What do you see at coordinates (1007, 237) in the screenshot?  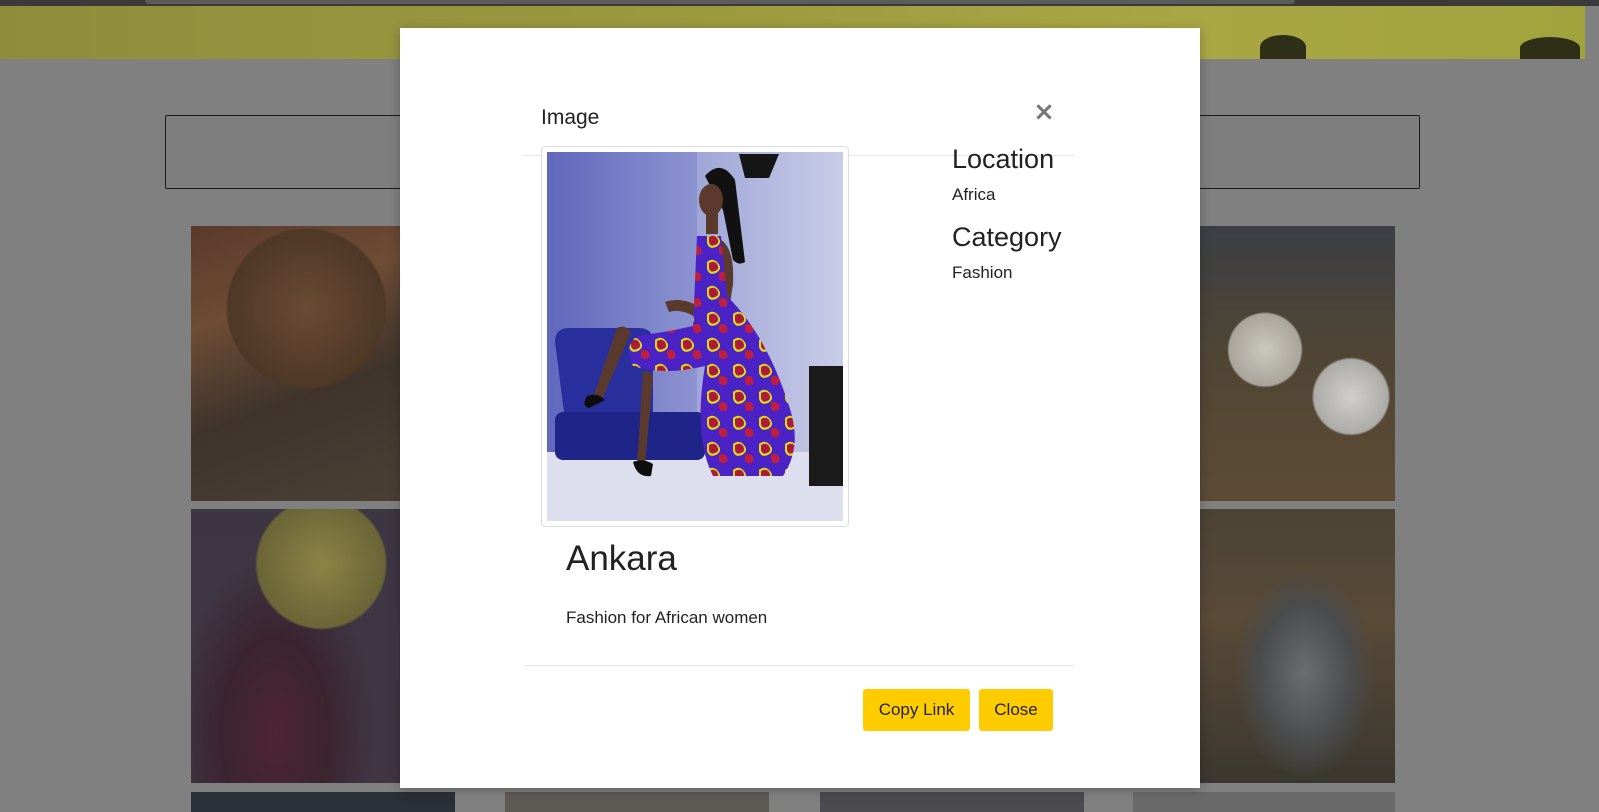 I see `category-heading: Category` at bounding box center [1007, 237].